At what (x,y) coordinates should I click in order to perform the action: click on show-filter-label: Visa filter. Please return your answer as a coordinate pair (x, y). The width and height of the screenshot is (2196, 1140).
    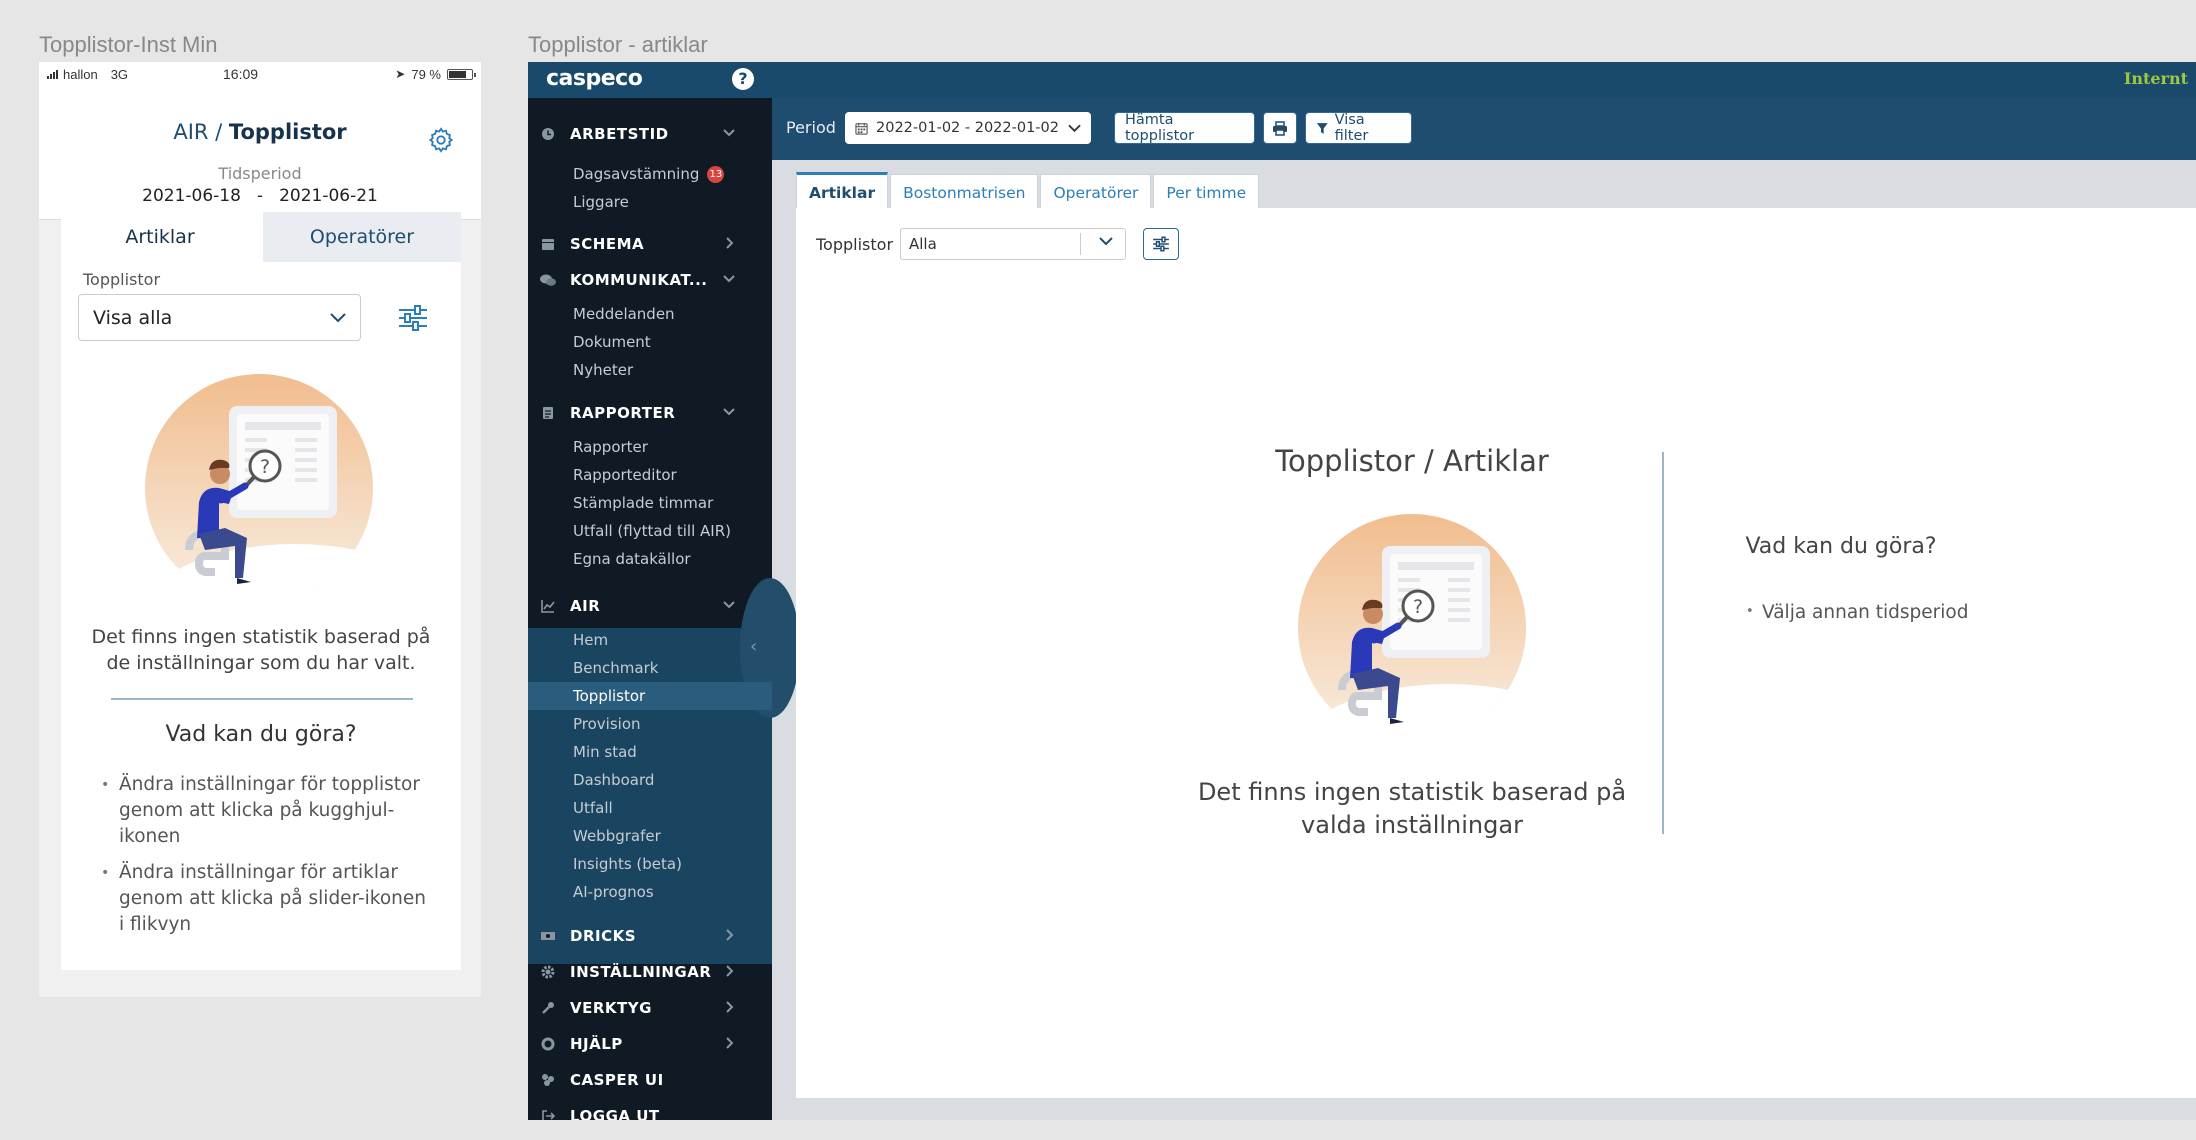
    Looking at the image, I should click on (1351, 128).